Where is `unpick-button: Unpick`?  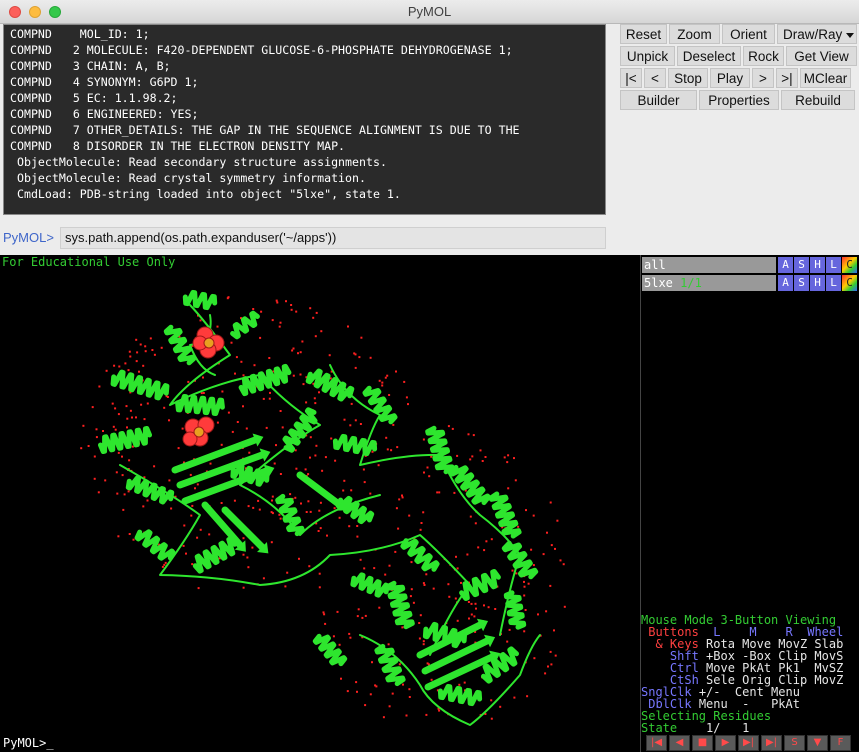 unpick-button: Unpick is located at coordinates (647, 56).